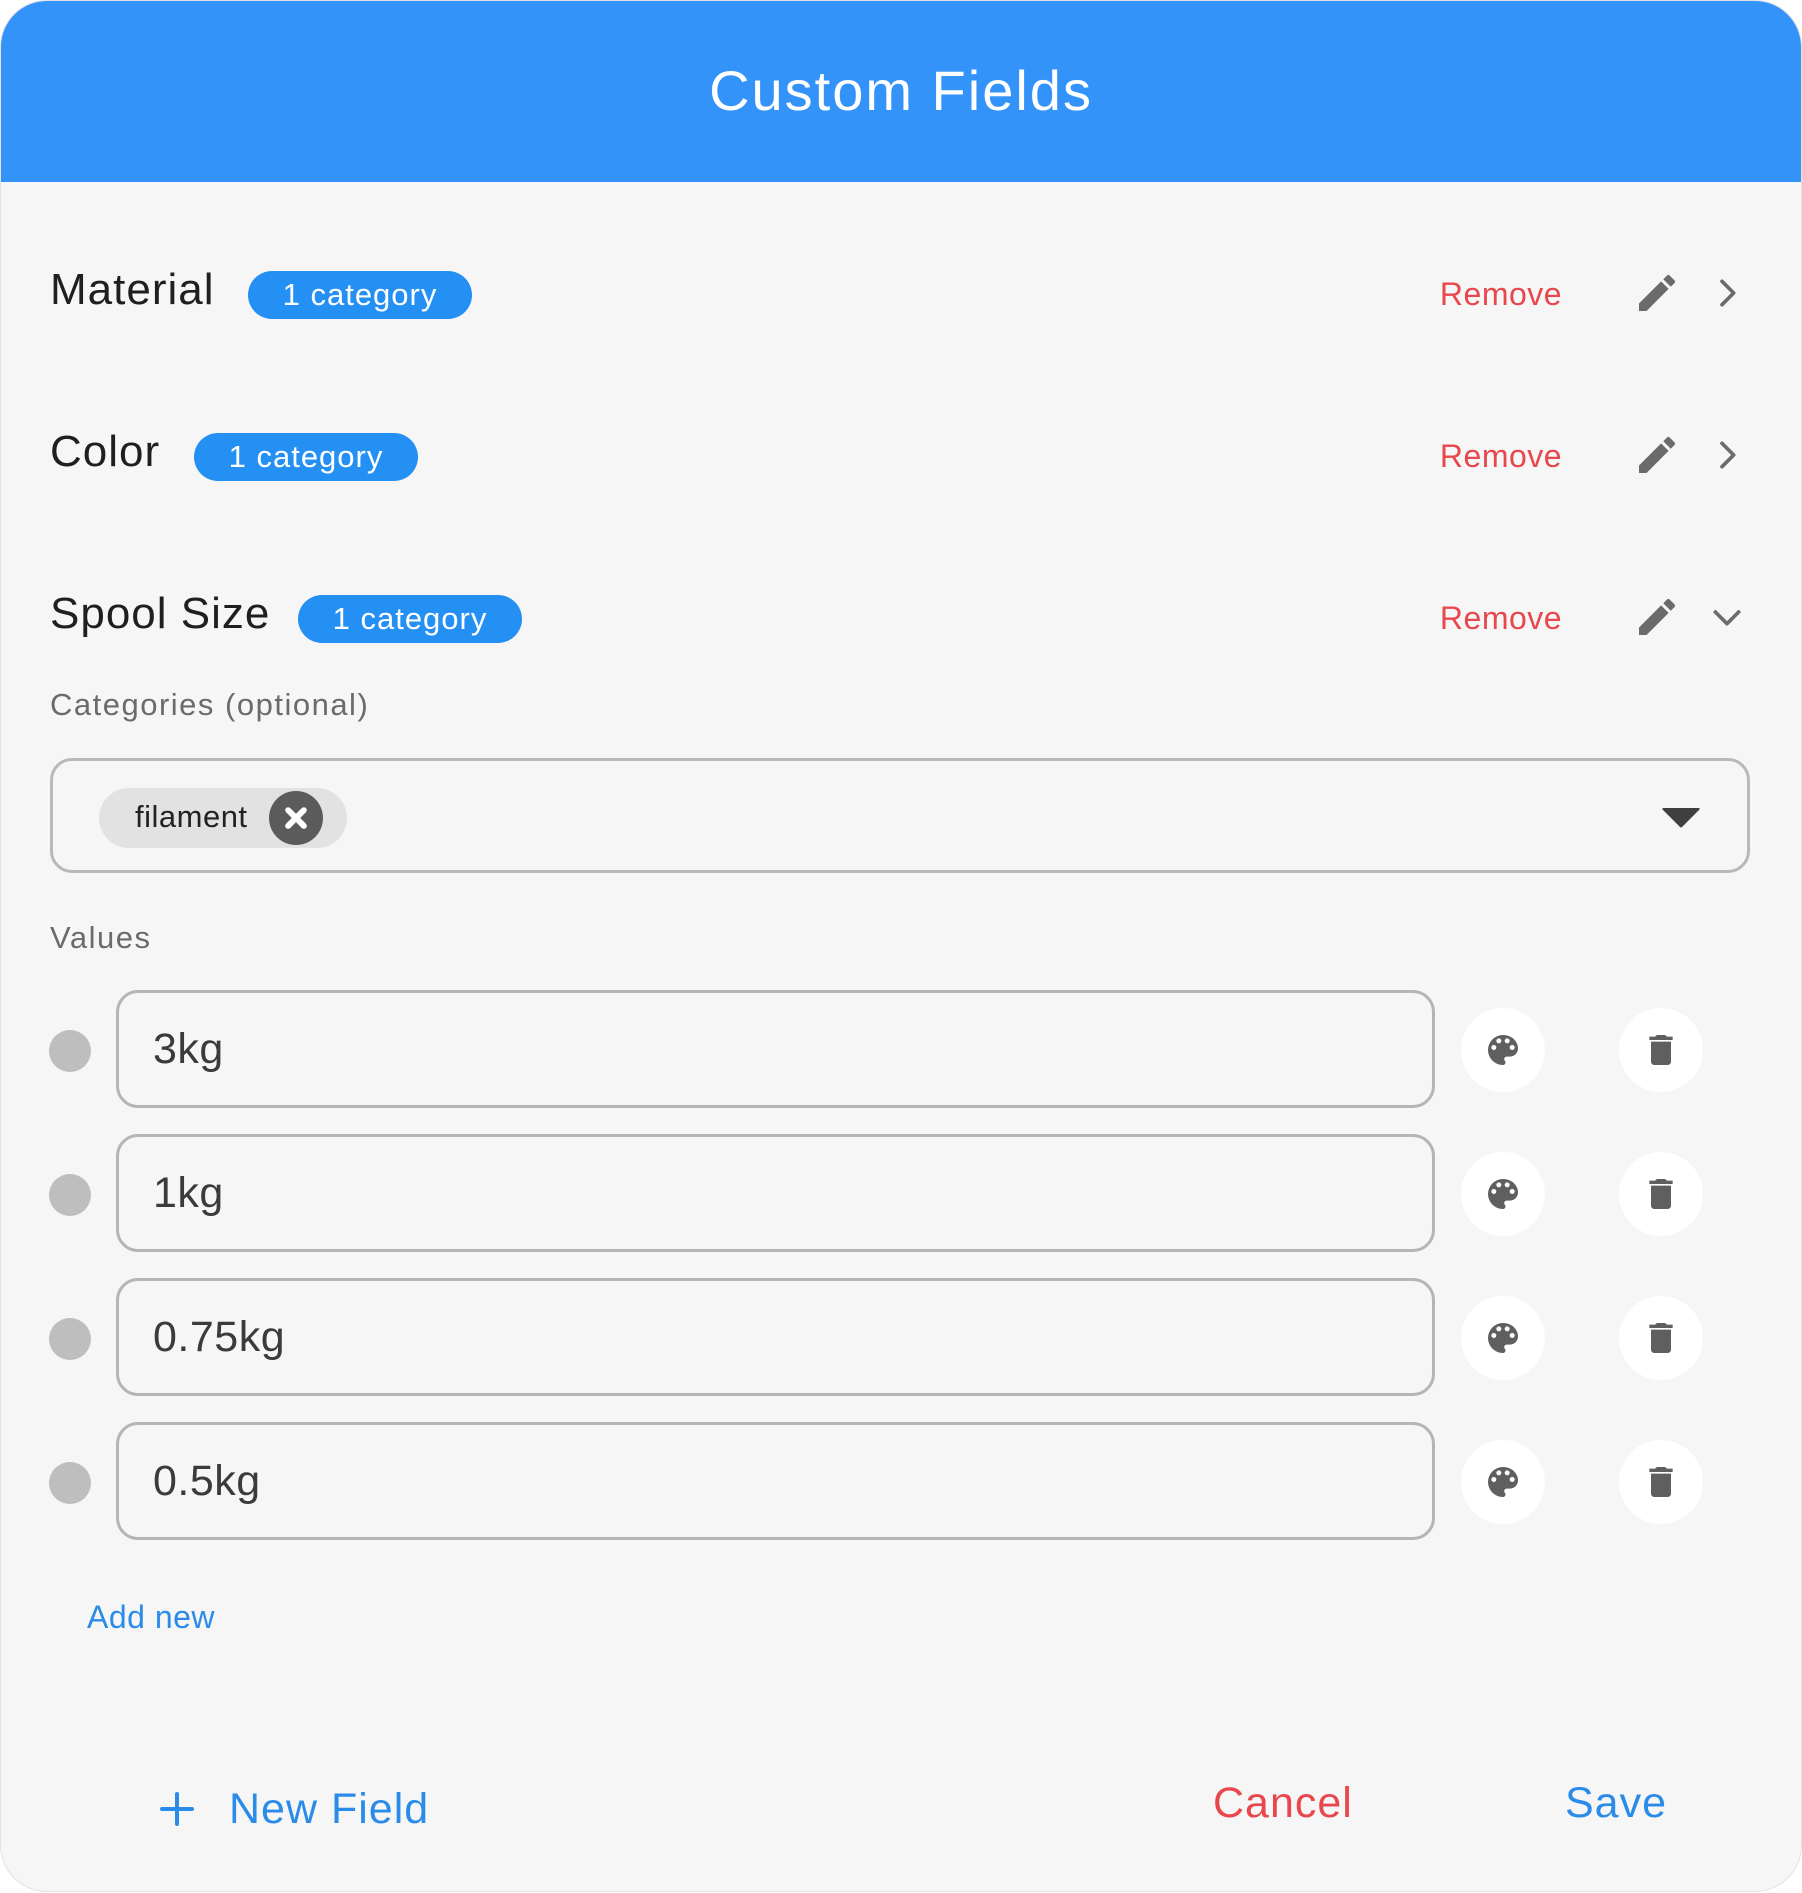 The width and height of the screenshot is (1802, 1893). What do you see at coordinates (101, 937) in the screenshot?
I see `values-label: Values` at bounding box center [101, 937].